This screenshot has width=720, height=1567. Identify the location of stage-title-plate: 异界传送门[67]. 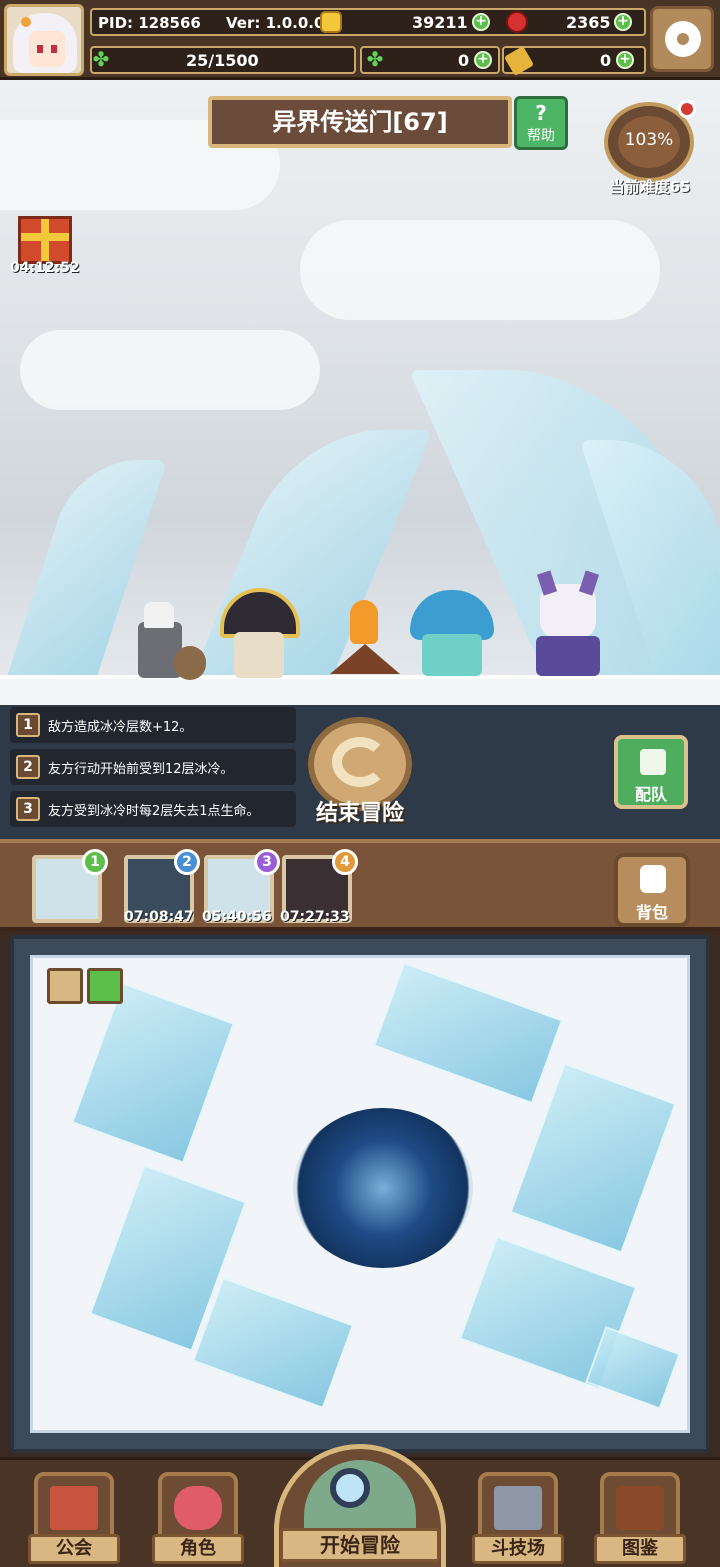
(360, 122).